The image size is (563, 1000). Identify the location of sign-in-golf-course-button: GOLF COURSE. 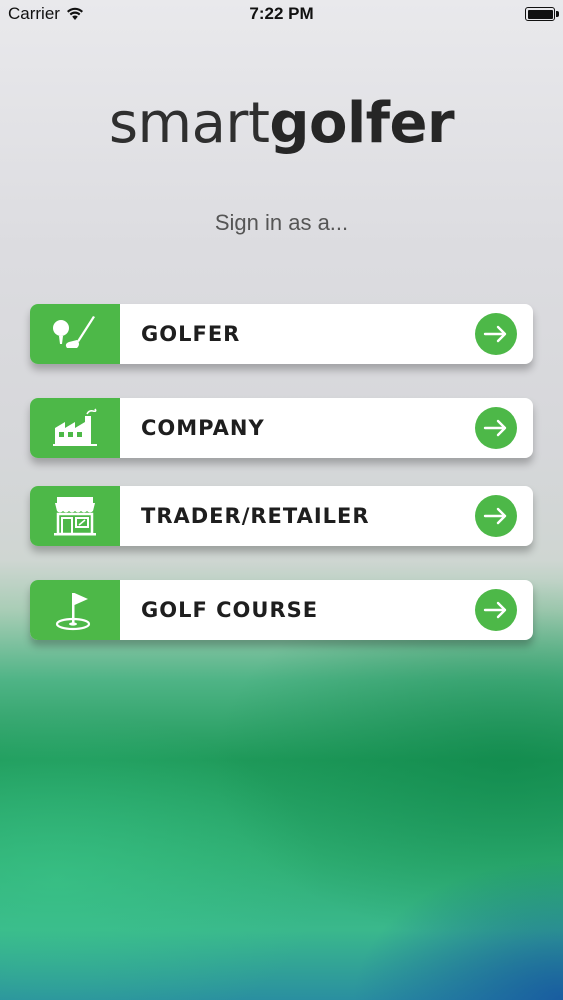
(281, 610).